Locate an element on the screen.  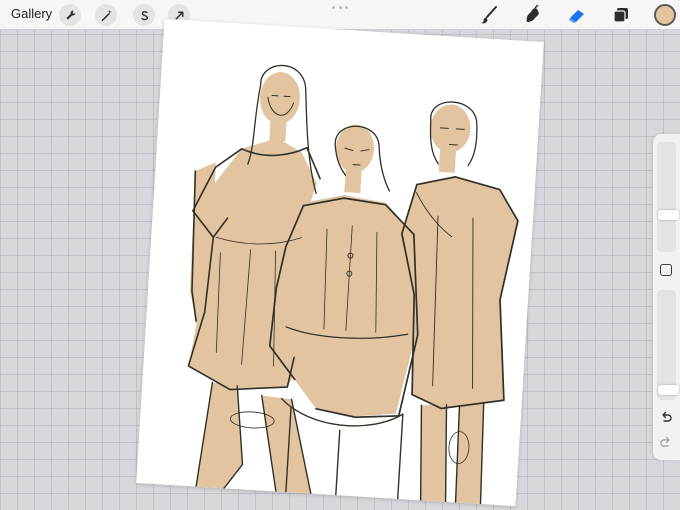
magic-wand-icon is located at coordinates (106, 15).